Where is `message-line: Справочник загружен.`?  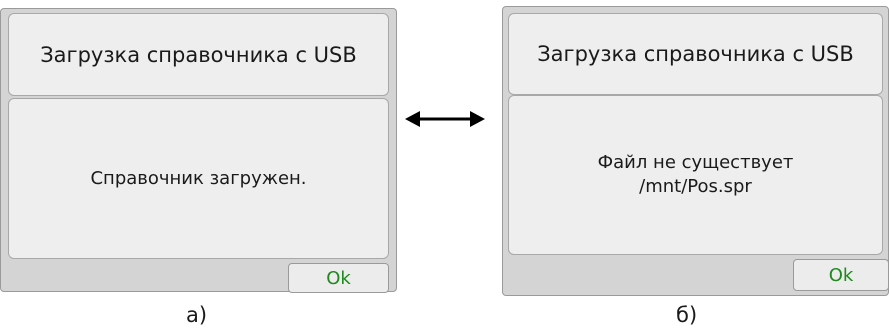 message-line: Справочник загружен. is located at coordinates (198, 178).